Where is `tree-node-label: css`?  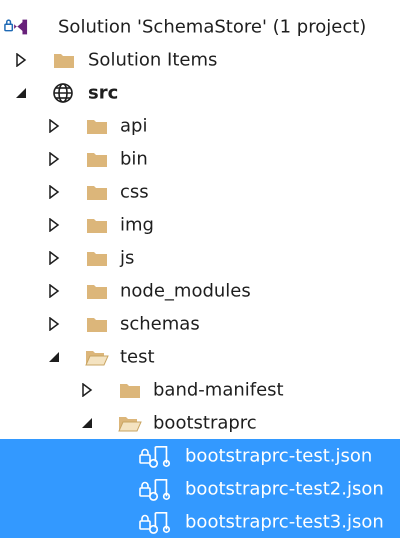
tree-node-label: css is located at coordinates (134, 191).